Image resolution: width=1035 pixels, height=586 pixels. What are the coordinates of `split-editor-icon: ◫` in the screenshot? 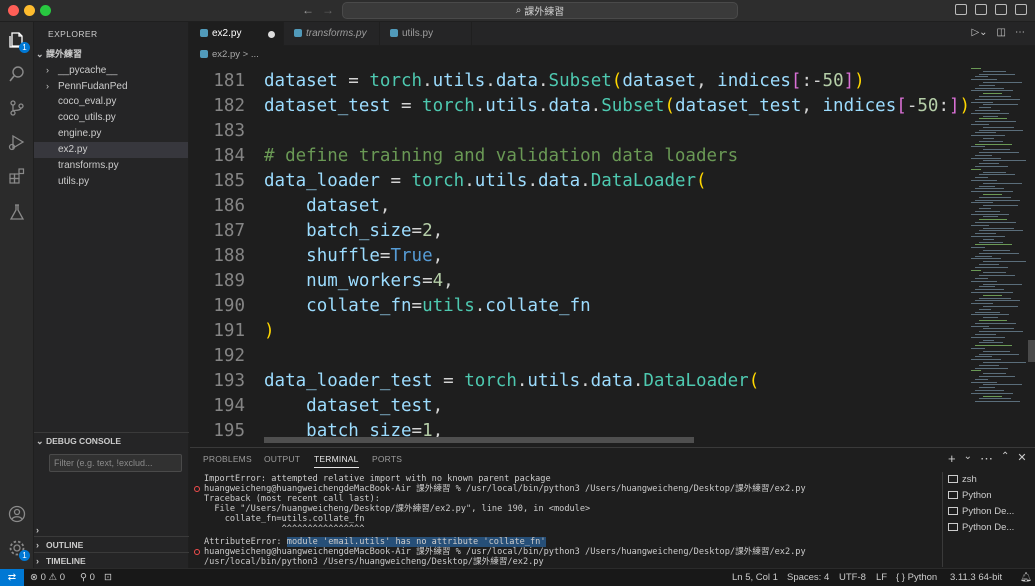 It's located at (1001, 32).